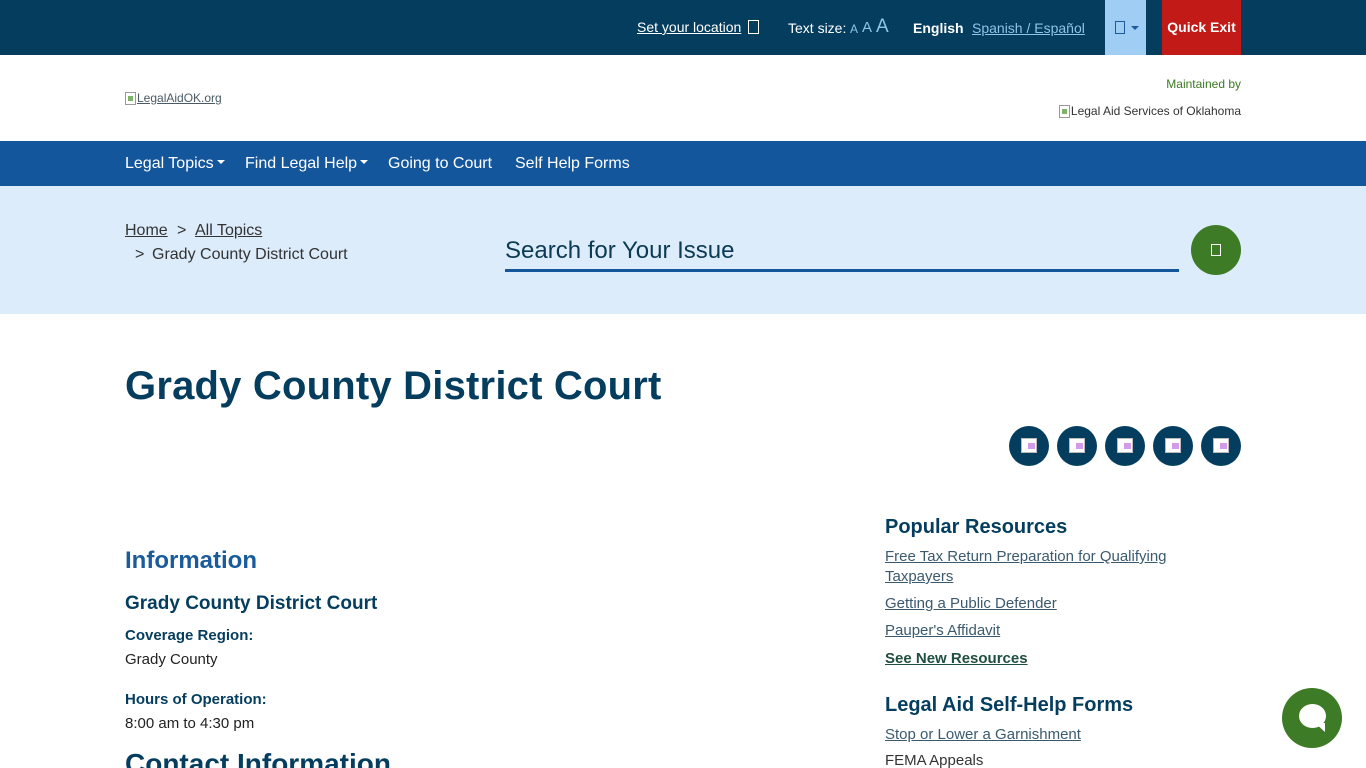 The width and height of the screenshot is (1366, 768). I want to click on popular-resources-heading: Popular Resources, so click(976, 527).